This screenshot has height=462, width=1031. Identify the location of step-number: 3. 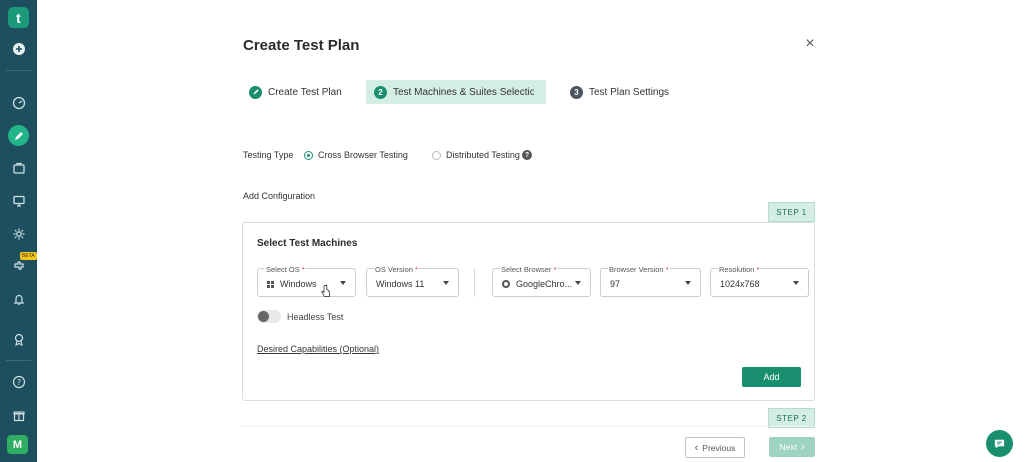
(576, 92).